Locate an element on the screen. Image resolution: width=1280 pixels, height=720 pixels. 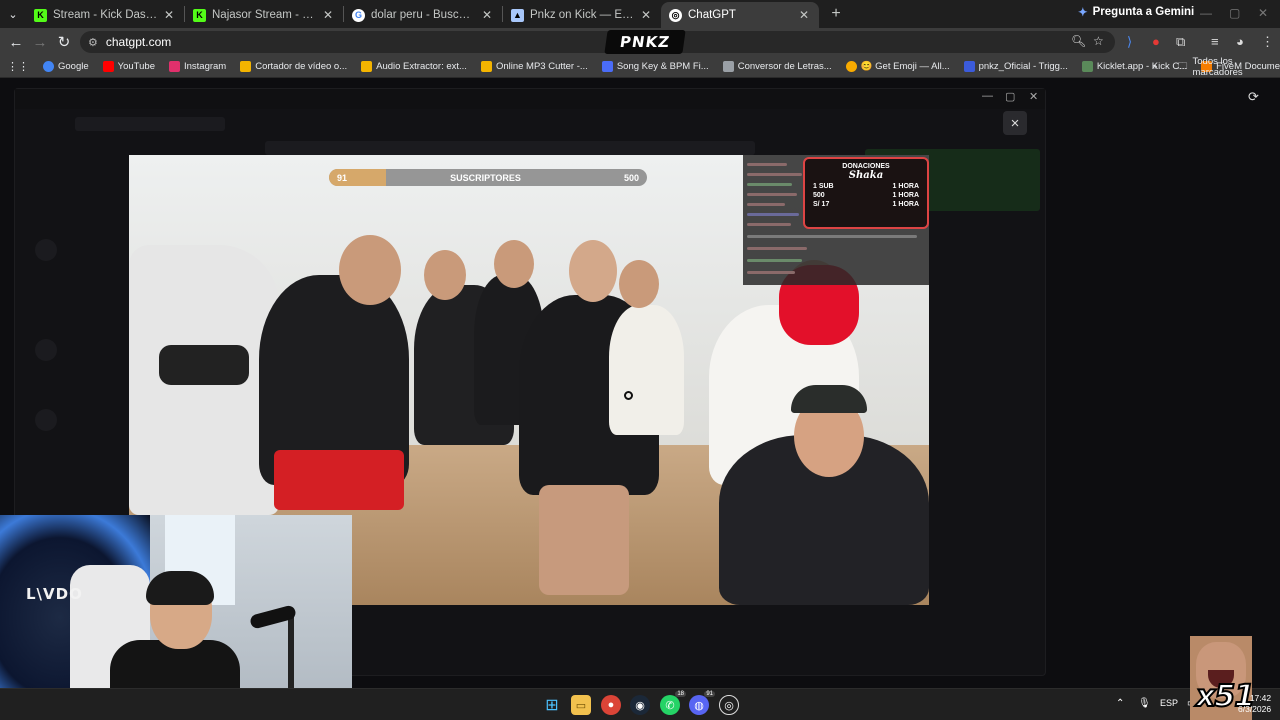
bookmark-item: Instagram is located at coordinates (197, 66).